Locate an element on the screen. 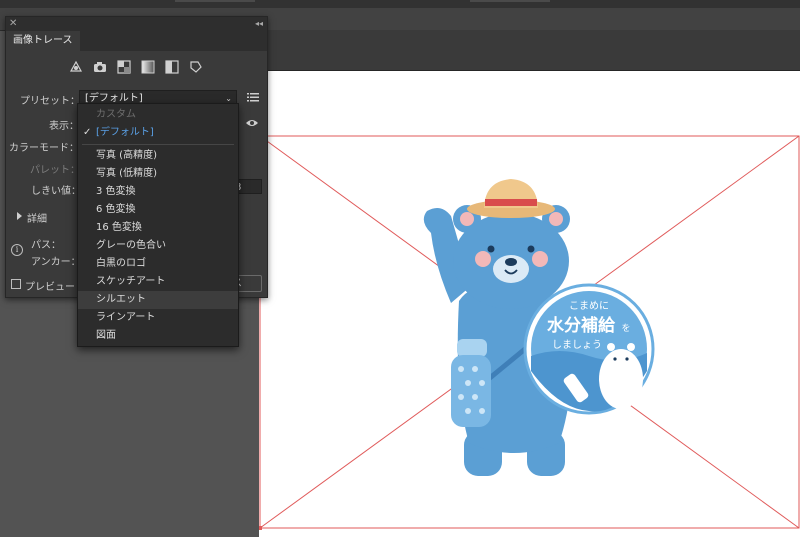  preset-menu-item-label: ラインアート is located at coordinates (126, 317).